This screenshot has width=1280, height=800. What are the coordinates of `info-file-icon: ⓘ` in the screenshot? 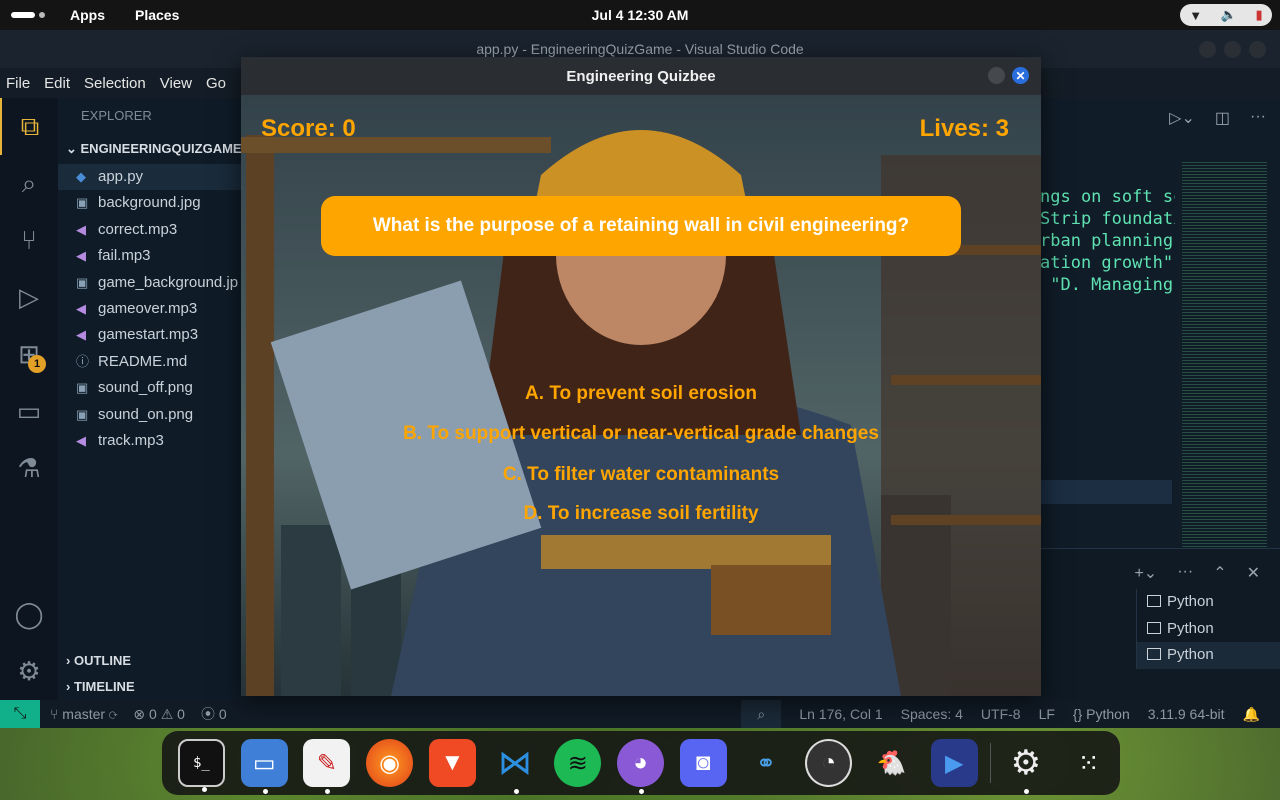 It's located at (83, 361).